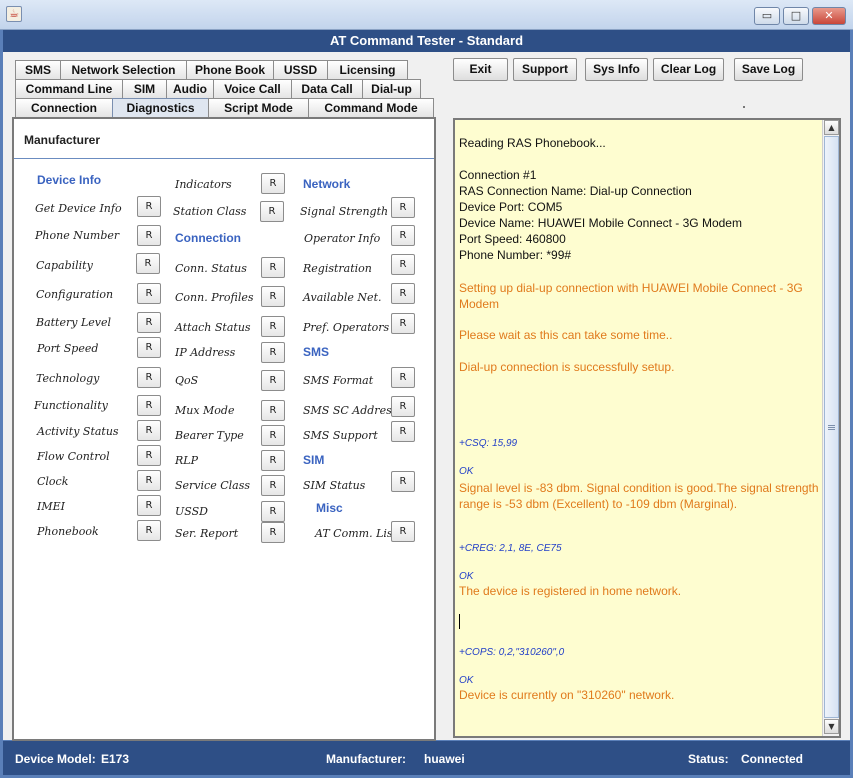  I want to click on battery-level-label: Battery Level, so click(74, 322).